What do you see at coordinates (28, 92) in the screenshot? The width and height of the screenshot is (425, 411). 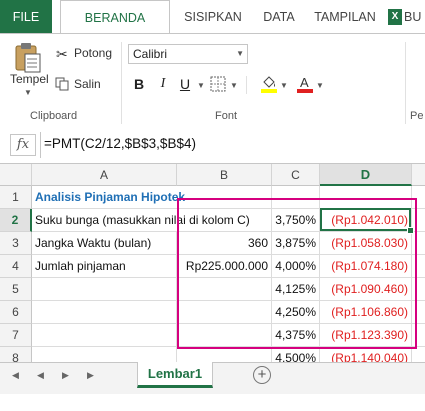 I see `paste-dropdown-icon: ▼` at bounding box center [28, 92].